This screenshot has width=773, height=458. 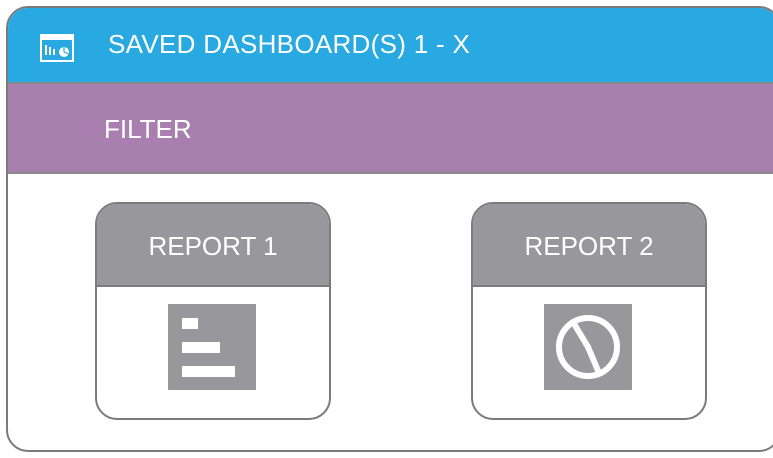 I want to click on report-card-2: REPORT 2, so click(x=589, y=311).